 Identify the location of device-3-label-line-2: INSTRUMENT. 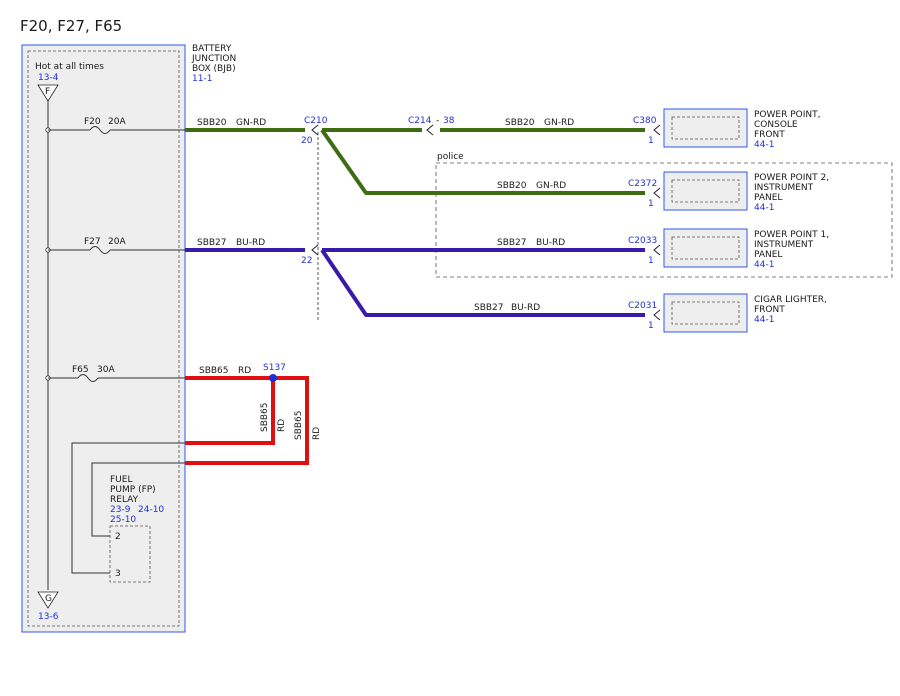
(784, 245).